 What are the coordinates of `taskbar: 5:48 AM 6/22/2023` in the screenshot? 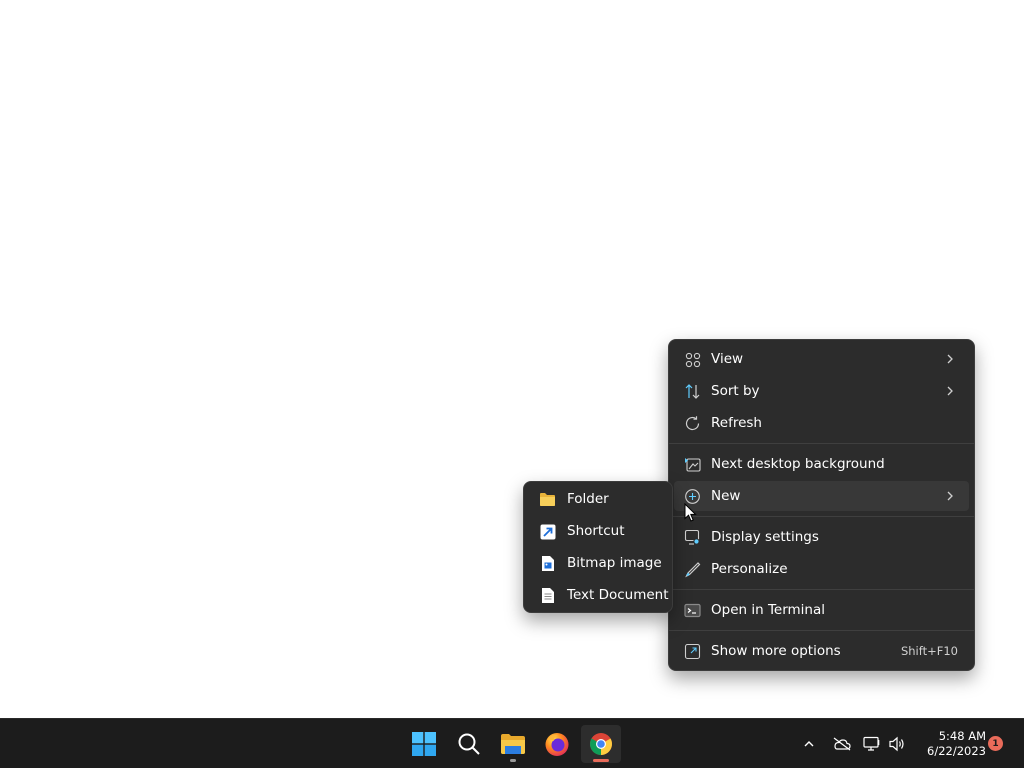 It's located at (512, 743).